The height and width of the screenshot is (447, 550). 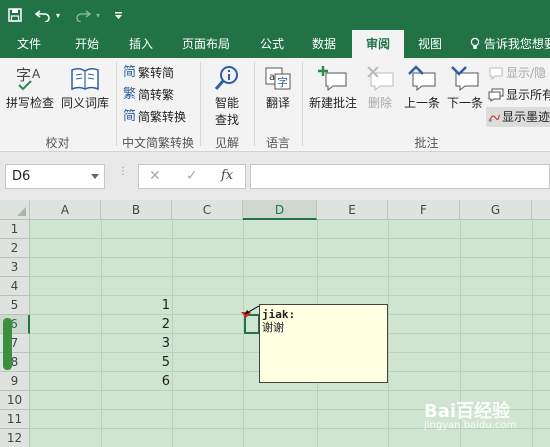 What do you see at coordinates (15, 381) in the screenshot?
I see `row-header-9: 9` at bounding box center [15, 381].